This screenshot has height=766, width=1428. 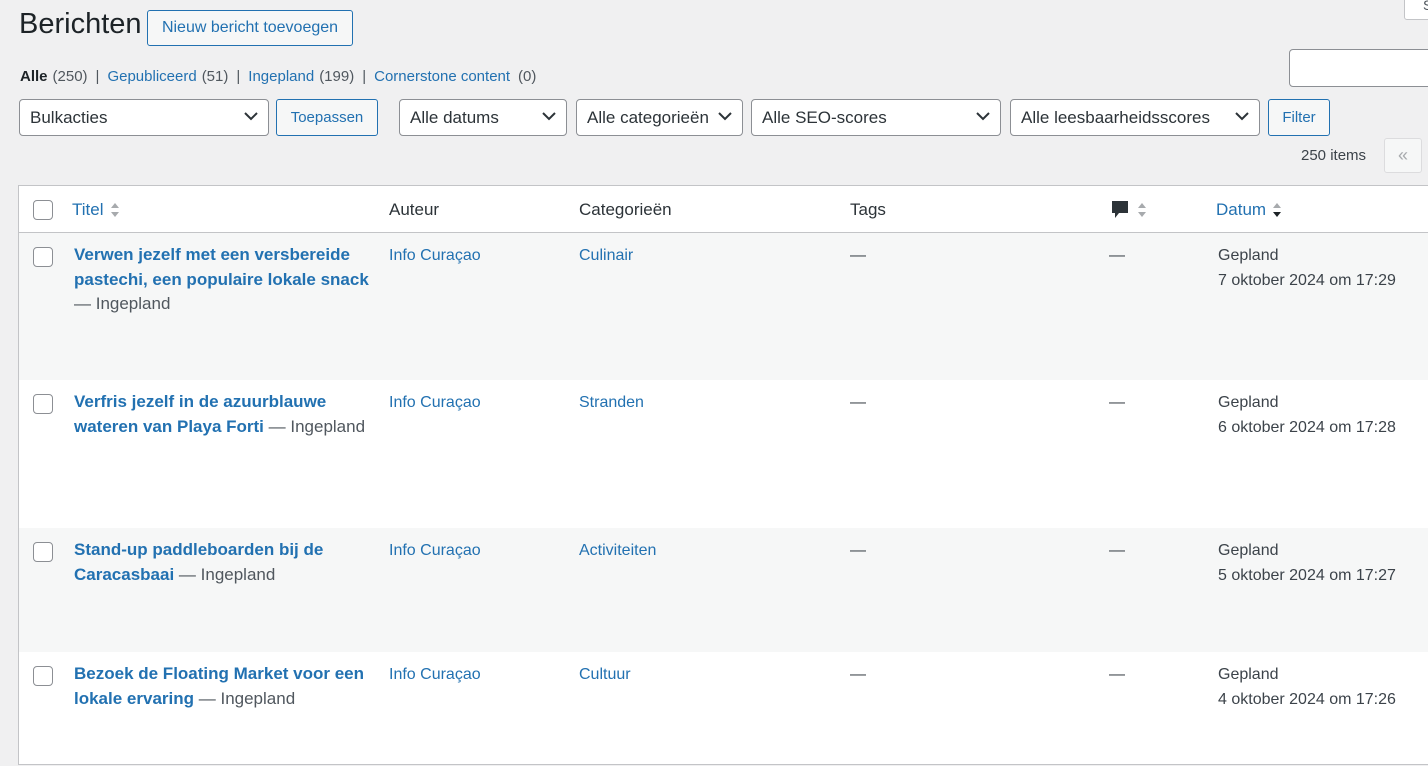 What do you see at coordinates (88, 209) in the screenshot?
I see `column-title-label: Titel` at bounding box center [88, 209].